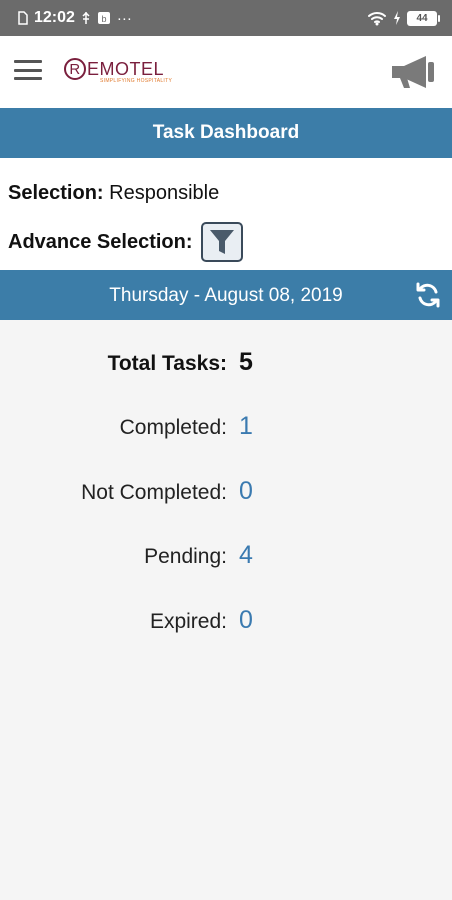  What do you see at coordinates (397, 18) in the screenshot?
I see `charging-icon` at bounding box center [397, 18].